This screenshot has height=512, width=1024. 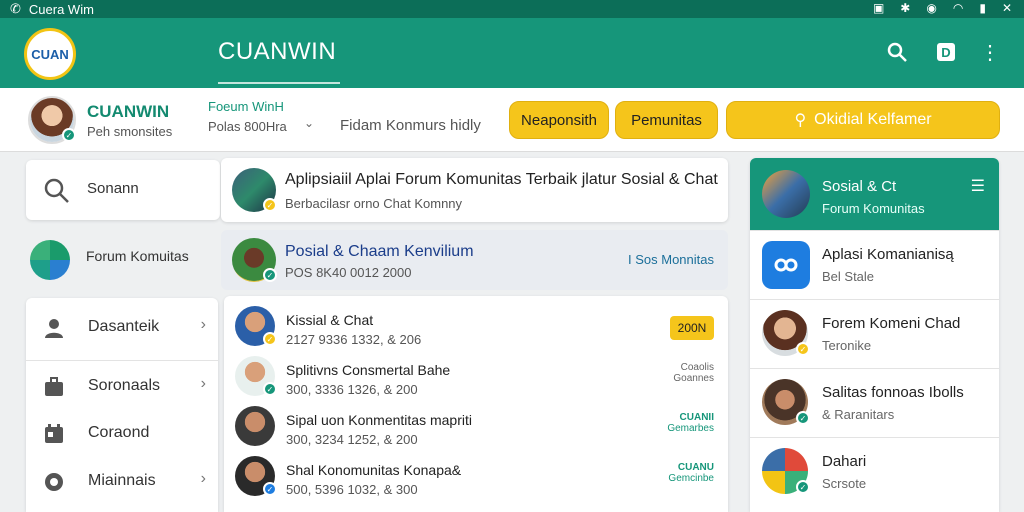 What do you see at coordinates (888, 254) in the screenshot?
I see `item-title: Aplasi Komanianisą` at bounding box center [888, 254].